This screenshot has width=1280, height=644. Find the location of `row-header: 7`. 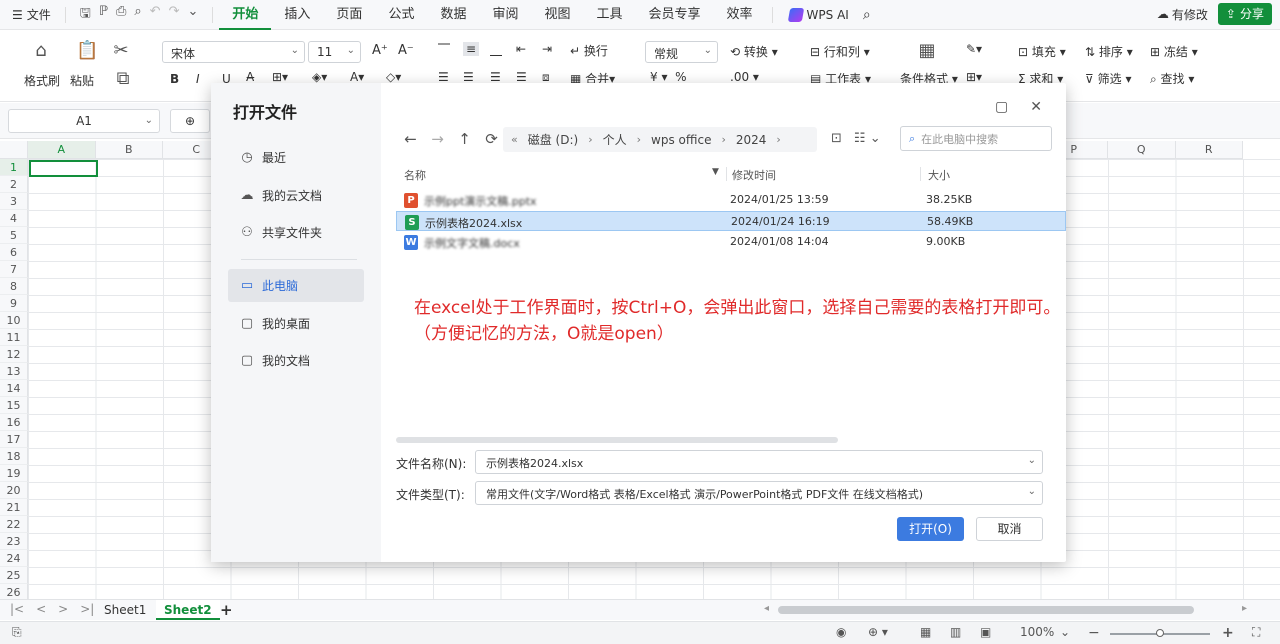

row-header: 7 is located at coordinates (14, 269).